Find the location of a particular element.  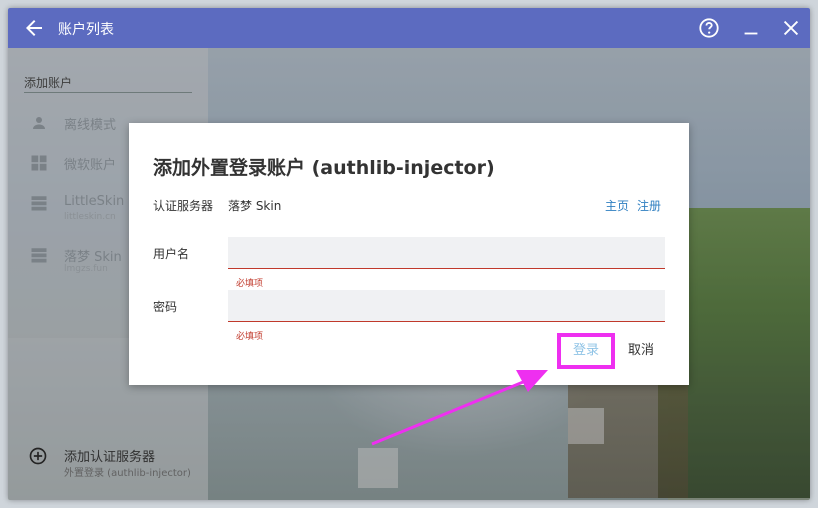

server-value: 落梦 Skin is located at coordinates (255, 206).